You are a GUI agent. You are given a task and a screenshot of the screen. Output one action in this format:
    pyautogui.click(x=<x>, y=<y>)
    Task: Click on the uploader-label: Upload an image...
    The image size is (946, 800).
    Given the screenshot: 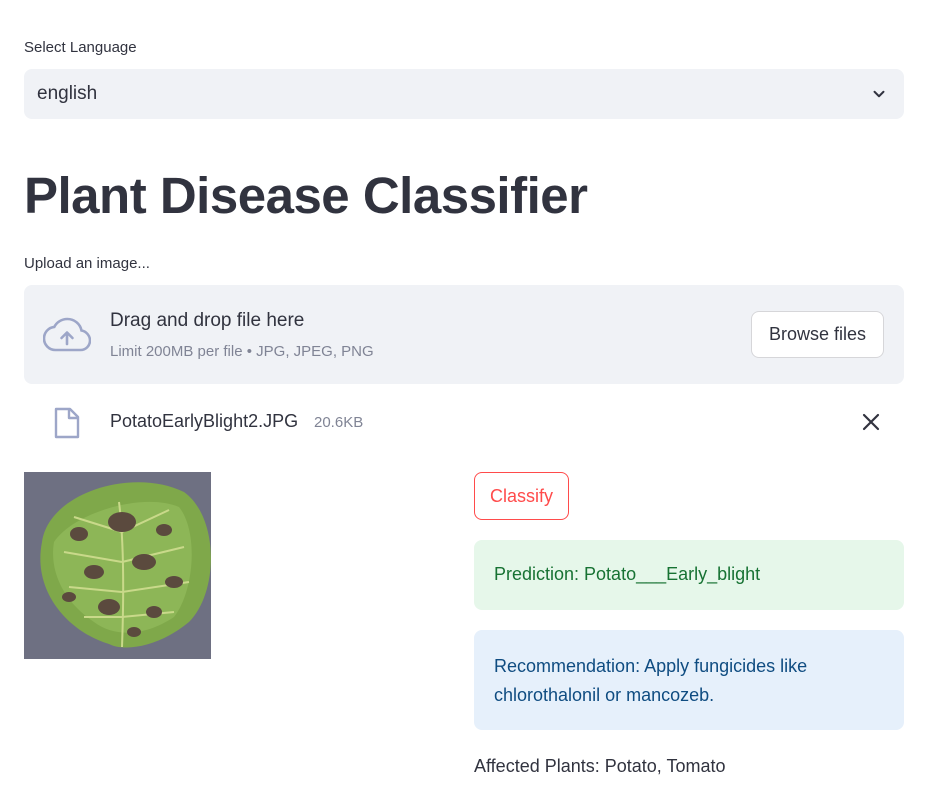 What is the action you would take?
    pyautogui.click(x=87, y=263)
    